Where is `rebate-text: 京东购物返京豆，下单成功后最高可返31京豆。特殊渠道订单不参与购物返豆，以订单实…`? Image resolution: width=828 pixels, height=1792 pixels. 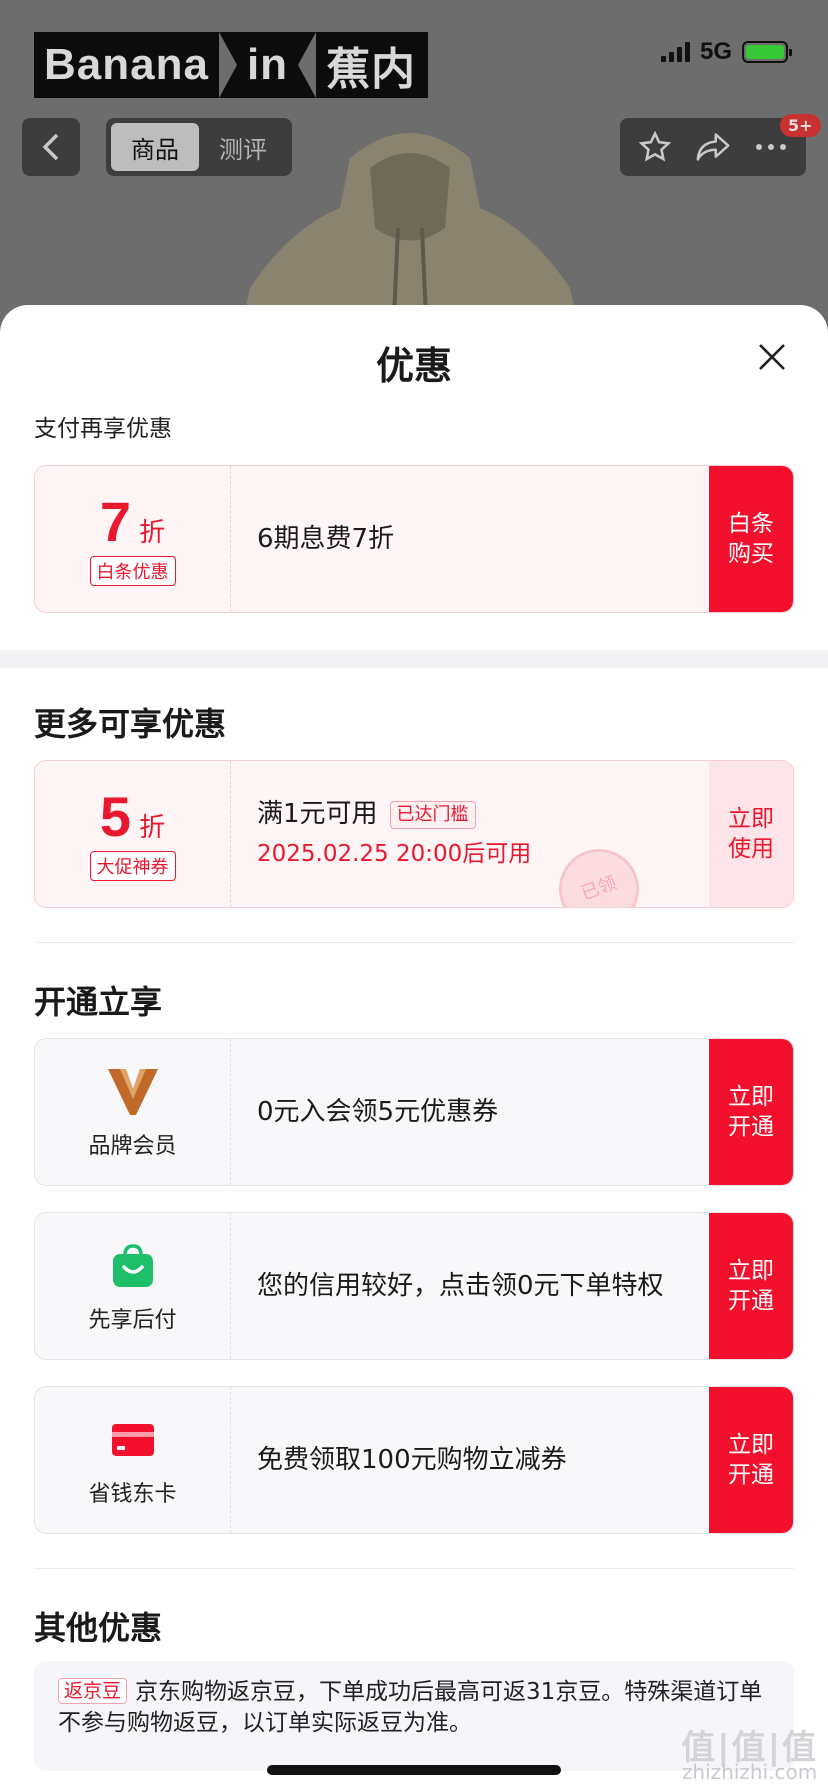
rebate-text: 京东购物返京豆，下单成功后最高可返31京豆。特殊渠道订单不参与购物返豆，以订单实… is located at coordinates (410, 1707).